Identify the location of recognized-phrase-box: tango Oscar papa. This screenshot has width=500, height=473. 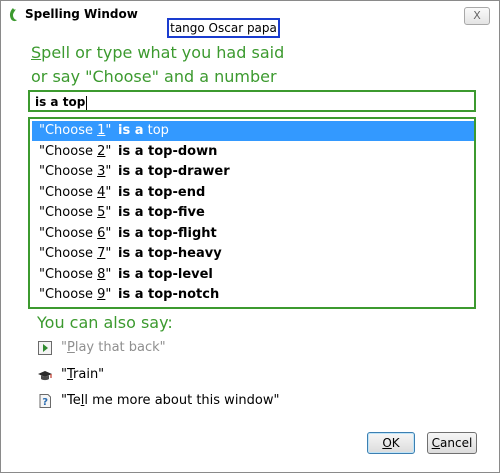
(223, 28).